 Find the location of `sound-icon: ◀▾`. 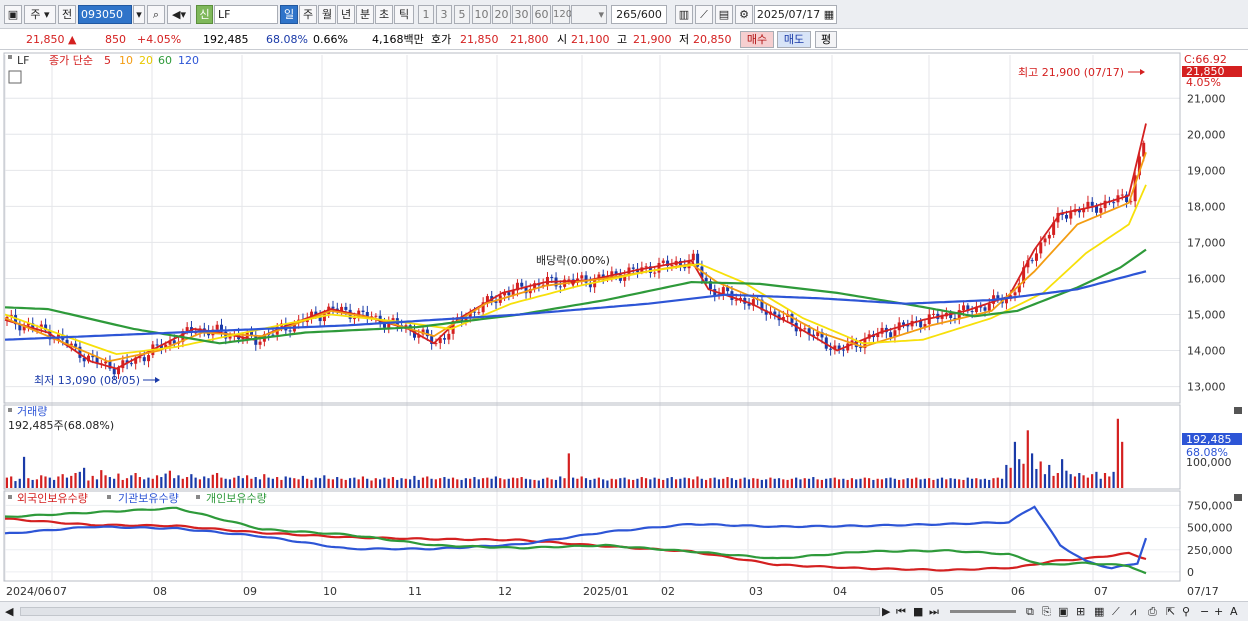

sound-icon: ◀▾ is located at coordinates (179, 14).